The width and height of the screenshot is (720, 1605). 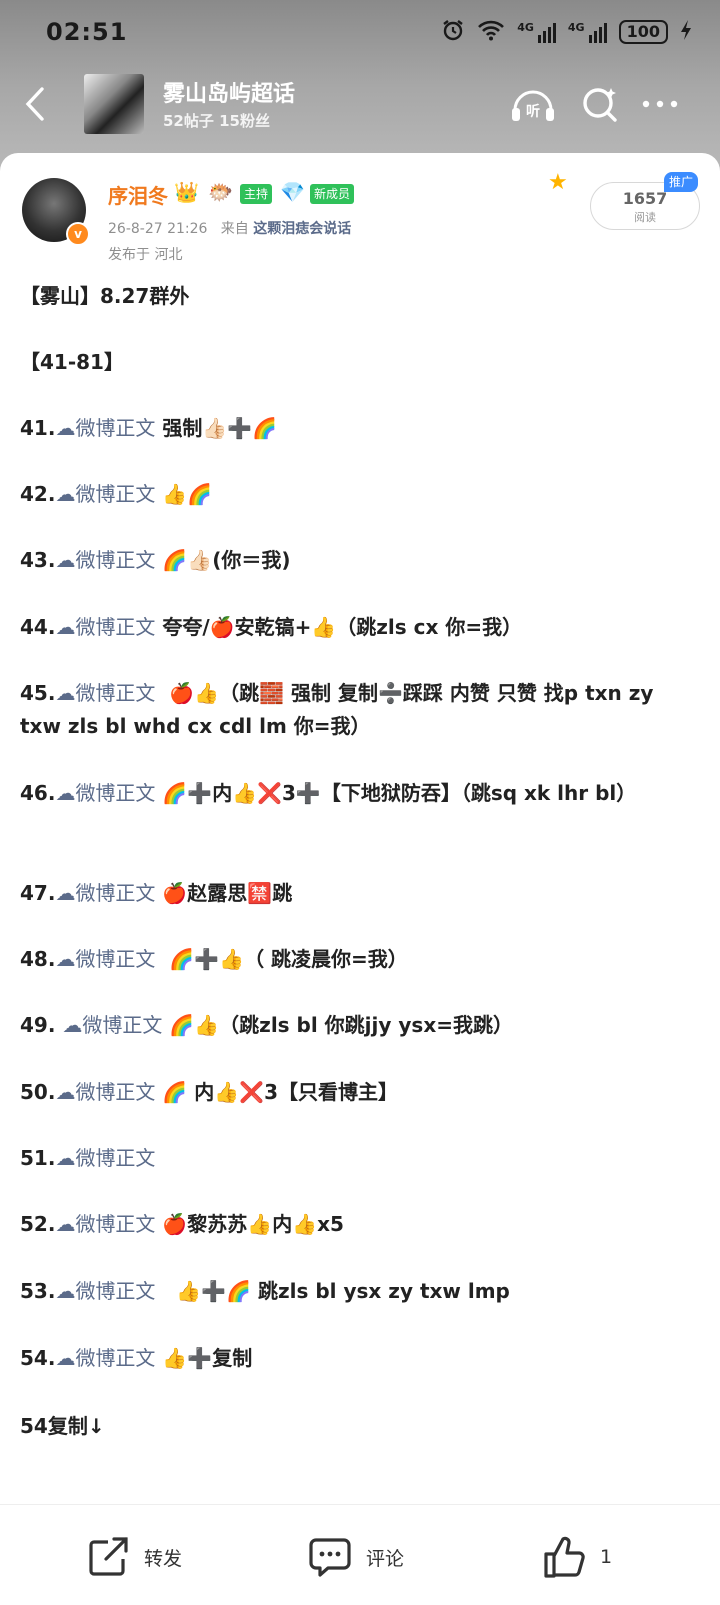 What do you see at coordinates (229, 228) in the screenshot?
I see `post-meta: 26-8-27 21:26 来自 这颗泪痣会说话` at bounding box center [229, 228].